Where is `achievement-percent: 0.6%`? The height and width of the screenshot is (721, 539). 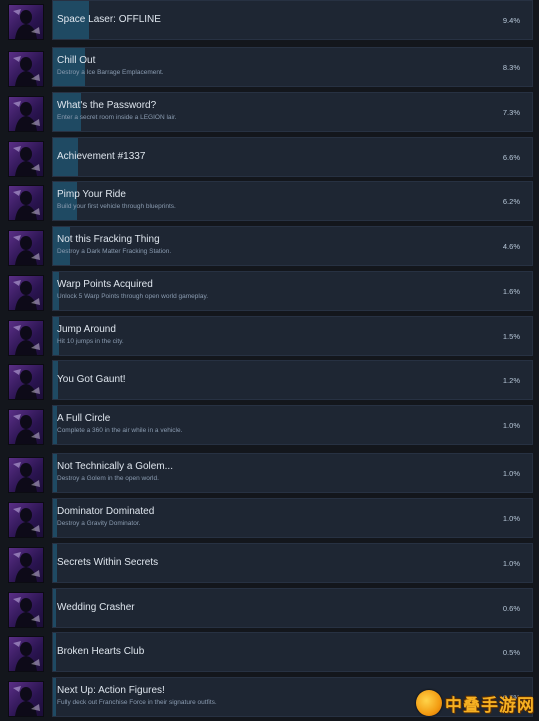
achievement-percent: 0.6% is located at coordinates (511, 608).